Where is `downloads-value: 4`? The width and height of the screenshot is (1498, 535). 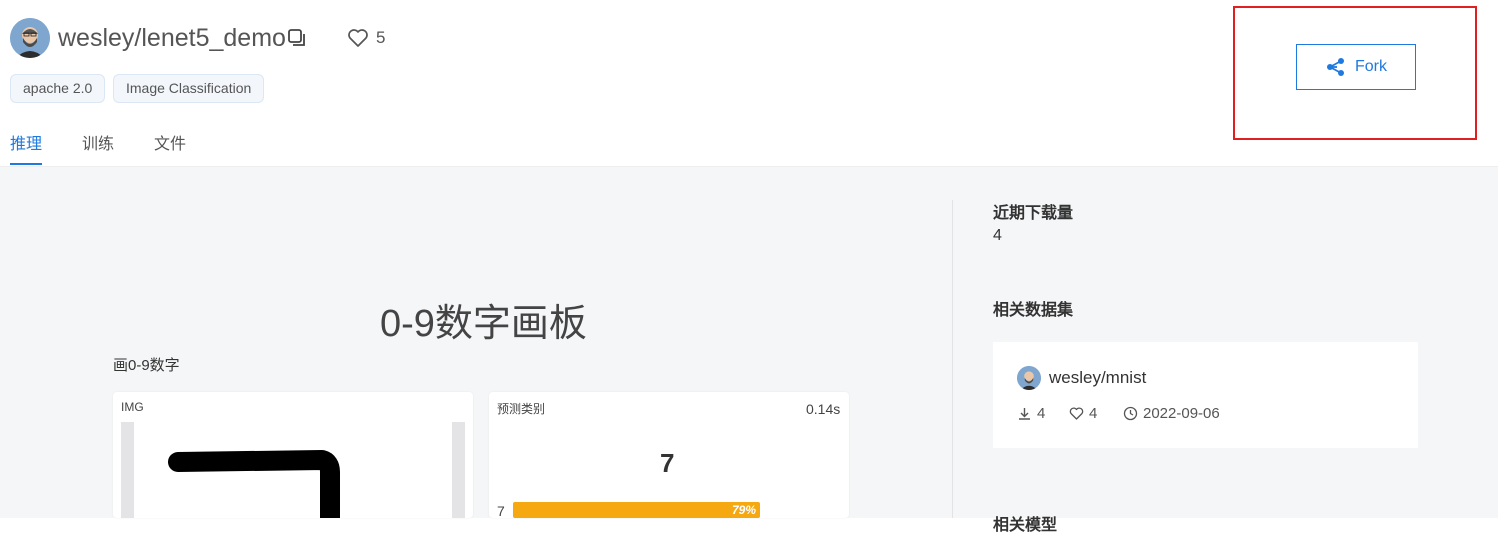
downloads-value: 4 is located at coordinates (997, 235).